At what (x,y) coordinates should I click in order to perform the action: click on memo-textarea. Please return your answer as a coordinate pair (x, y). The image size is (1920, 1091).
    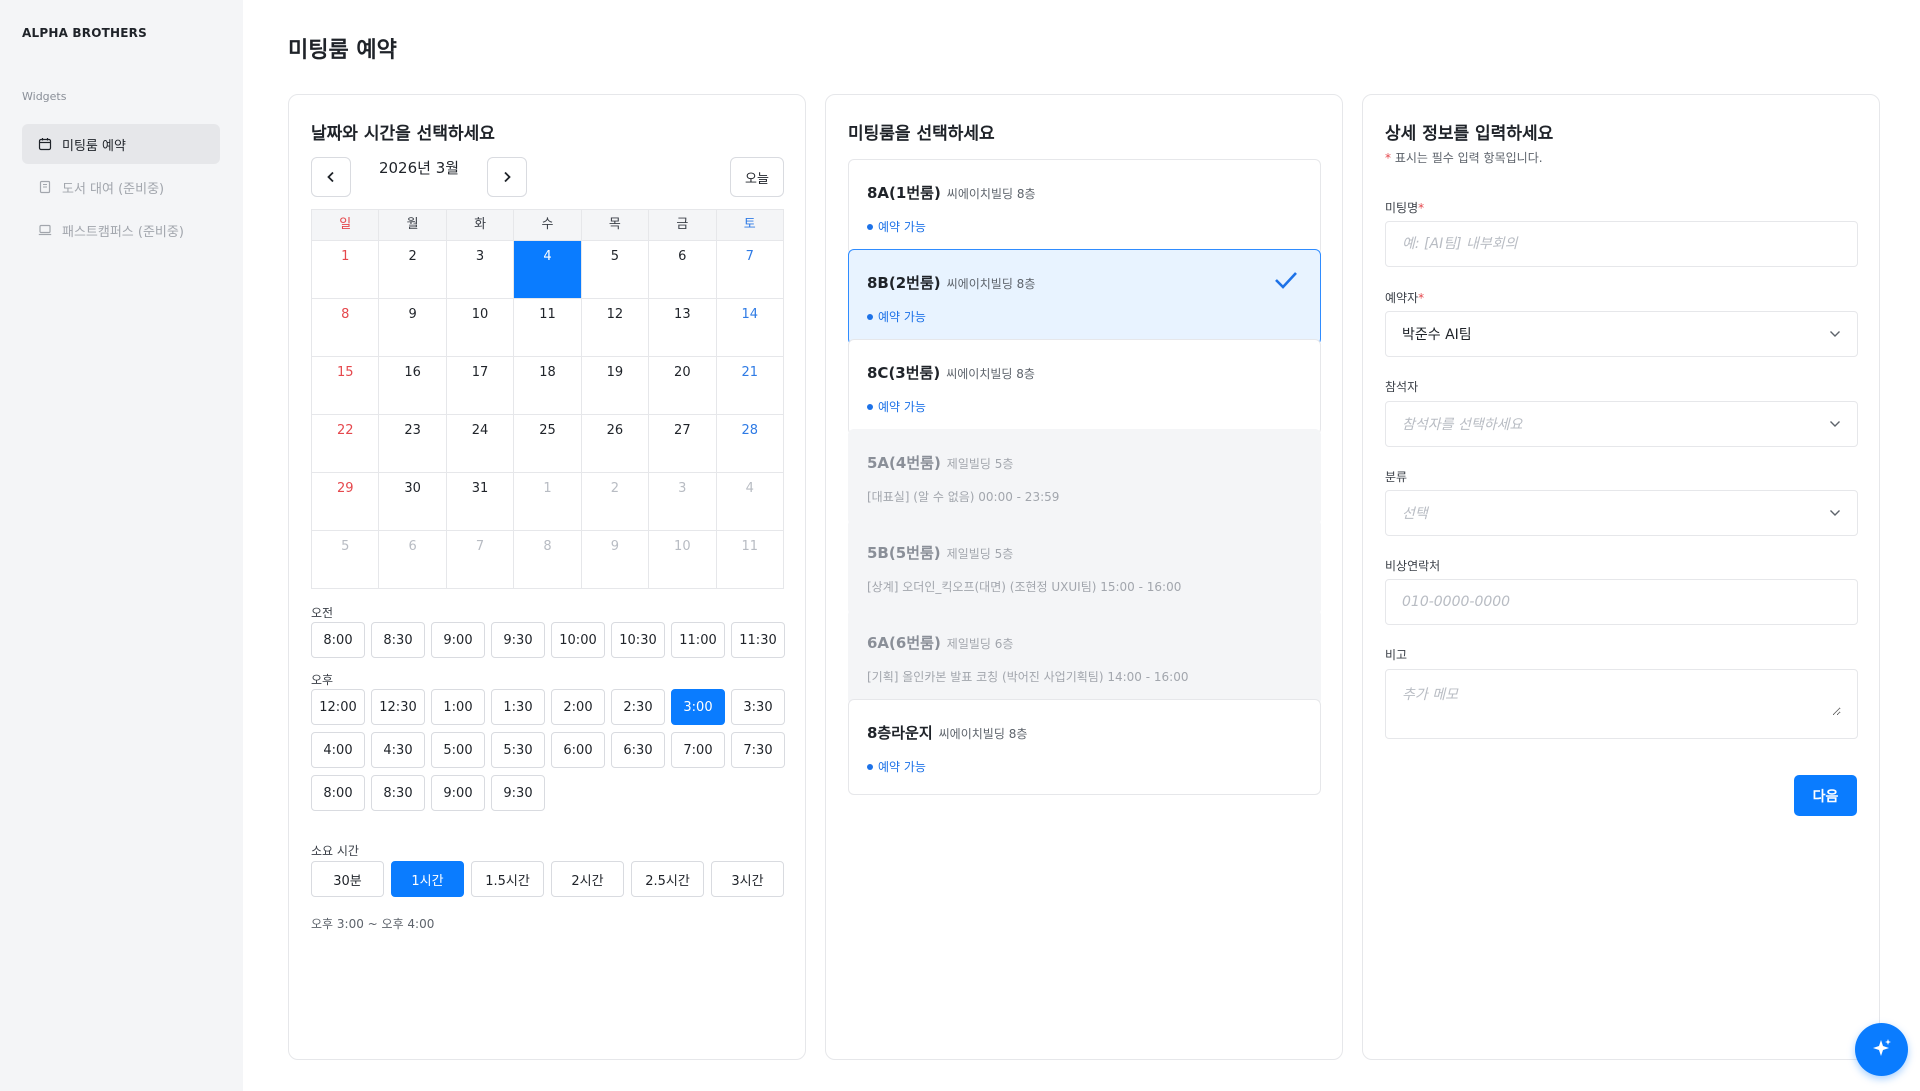
    Looking at the image, I should click on (1621, 700).